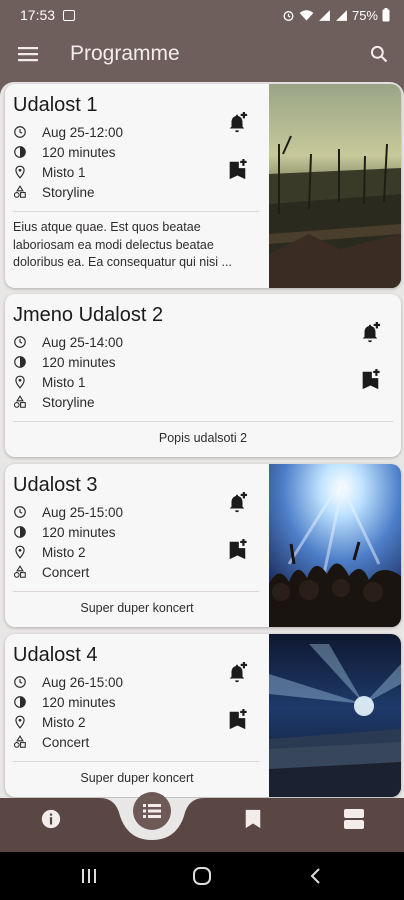 The image size is (404, 900). Describe the element at coordinates (137, 608) in the screenshot. I see `event-description: Super duper koncert` at that location.